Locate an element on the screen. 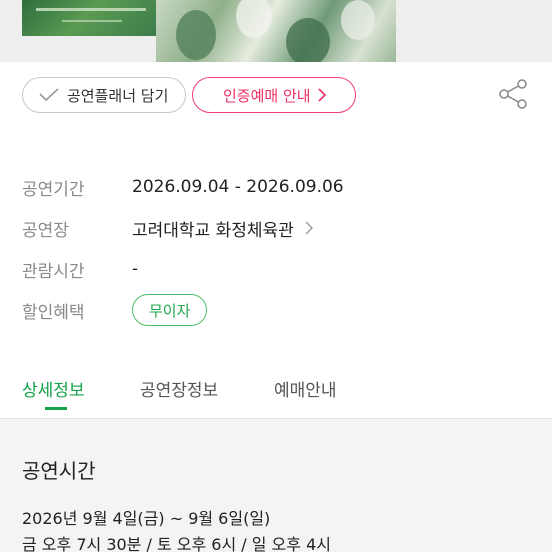  active-tab-indicator is located at coordinates (56, 408).